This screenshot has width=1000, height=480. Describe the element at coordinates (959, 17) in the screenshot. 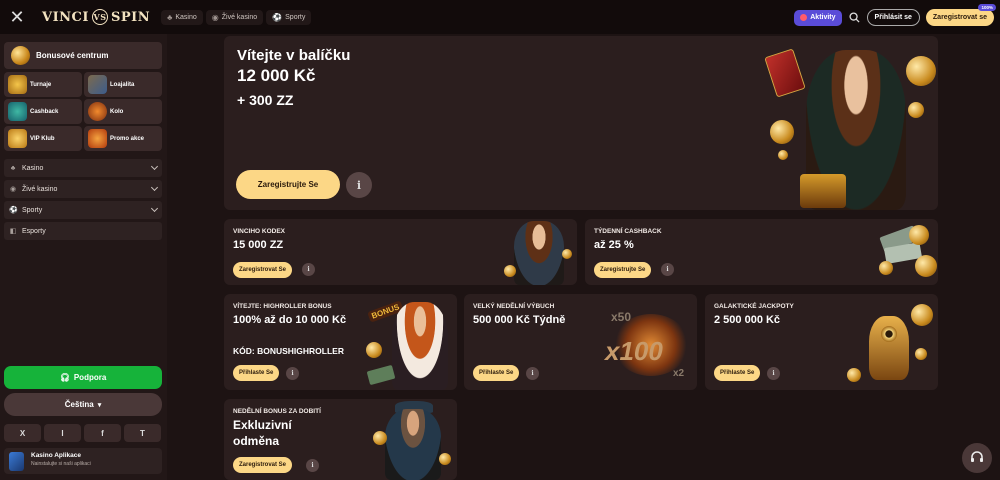

I see `register-label: Zaregistrovat se` at that location.